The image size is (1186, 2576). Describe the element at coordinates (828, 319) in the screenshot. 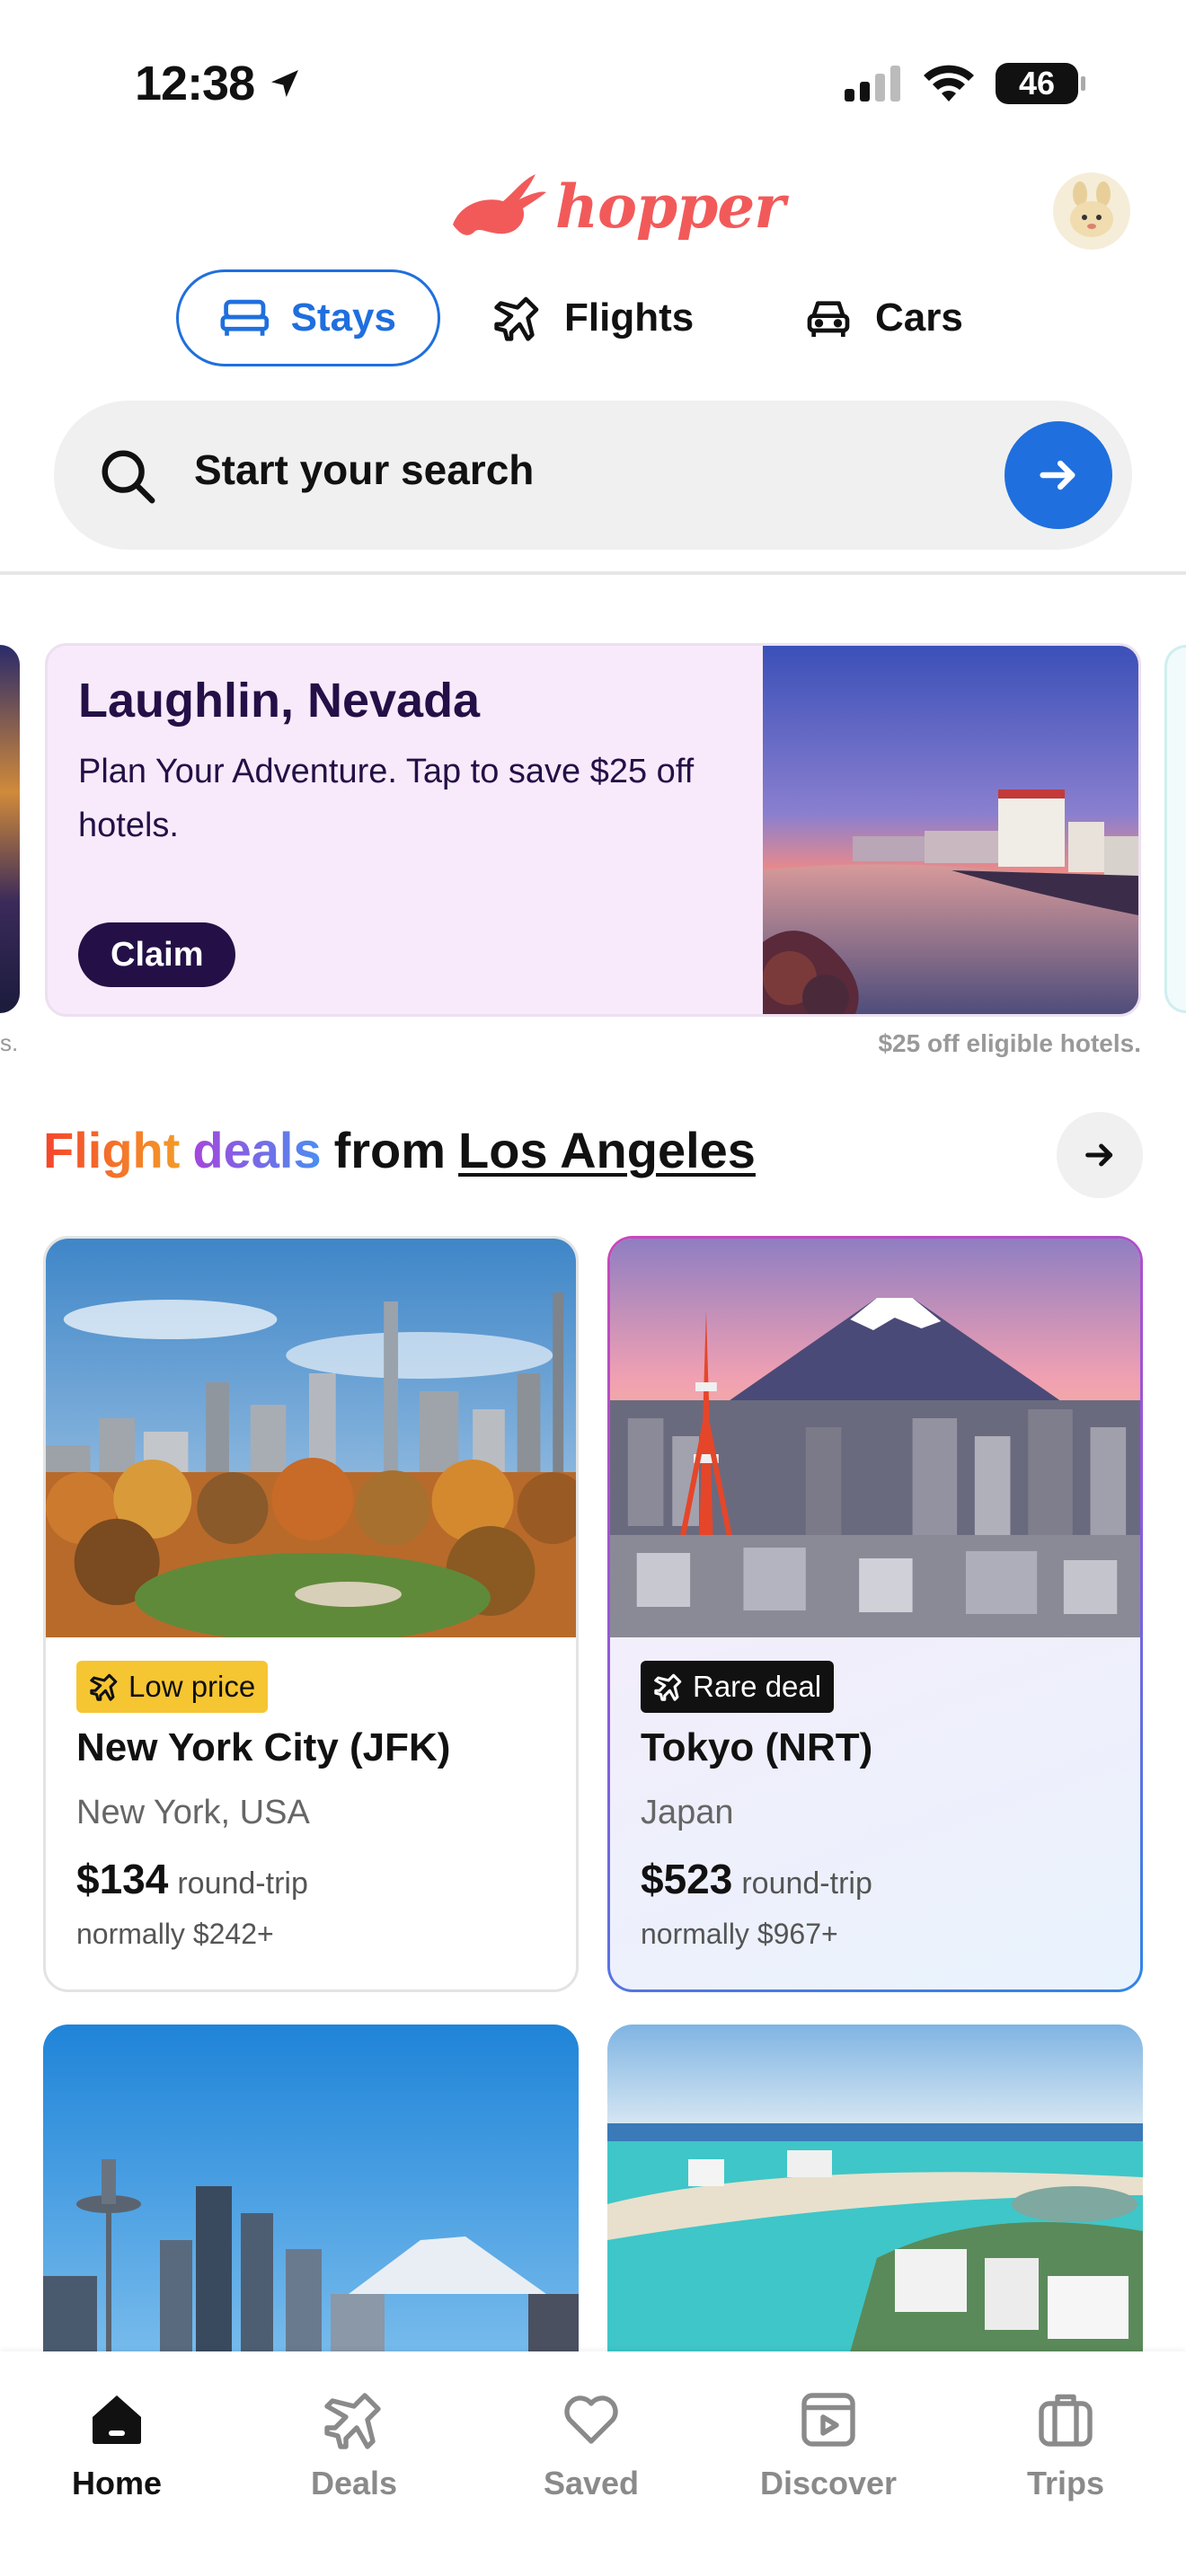

I see `car-icon` at that location.